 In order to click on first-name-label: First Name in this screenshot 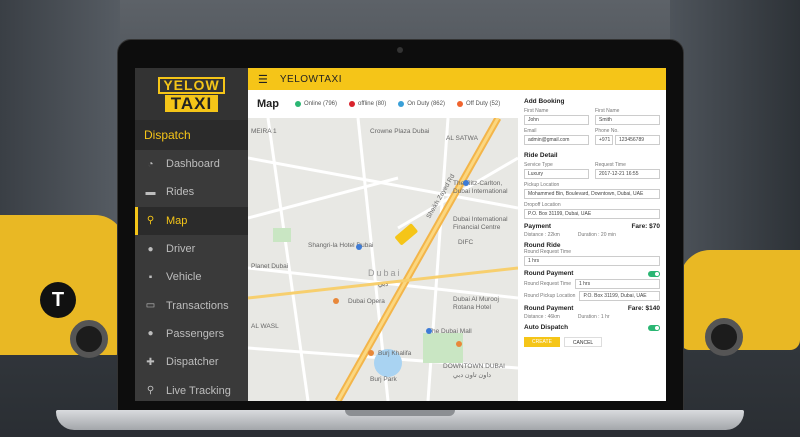, I will do `click(536, 111)`.